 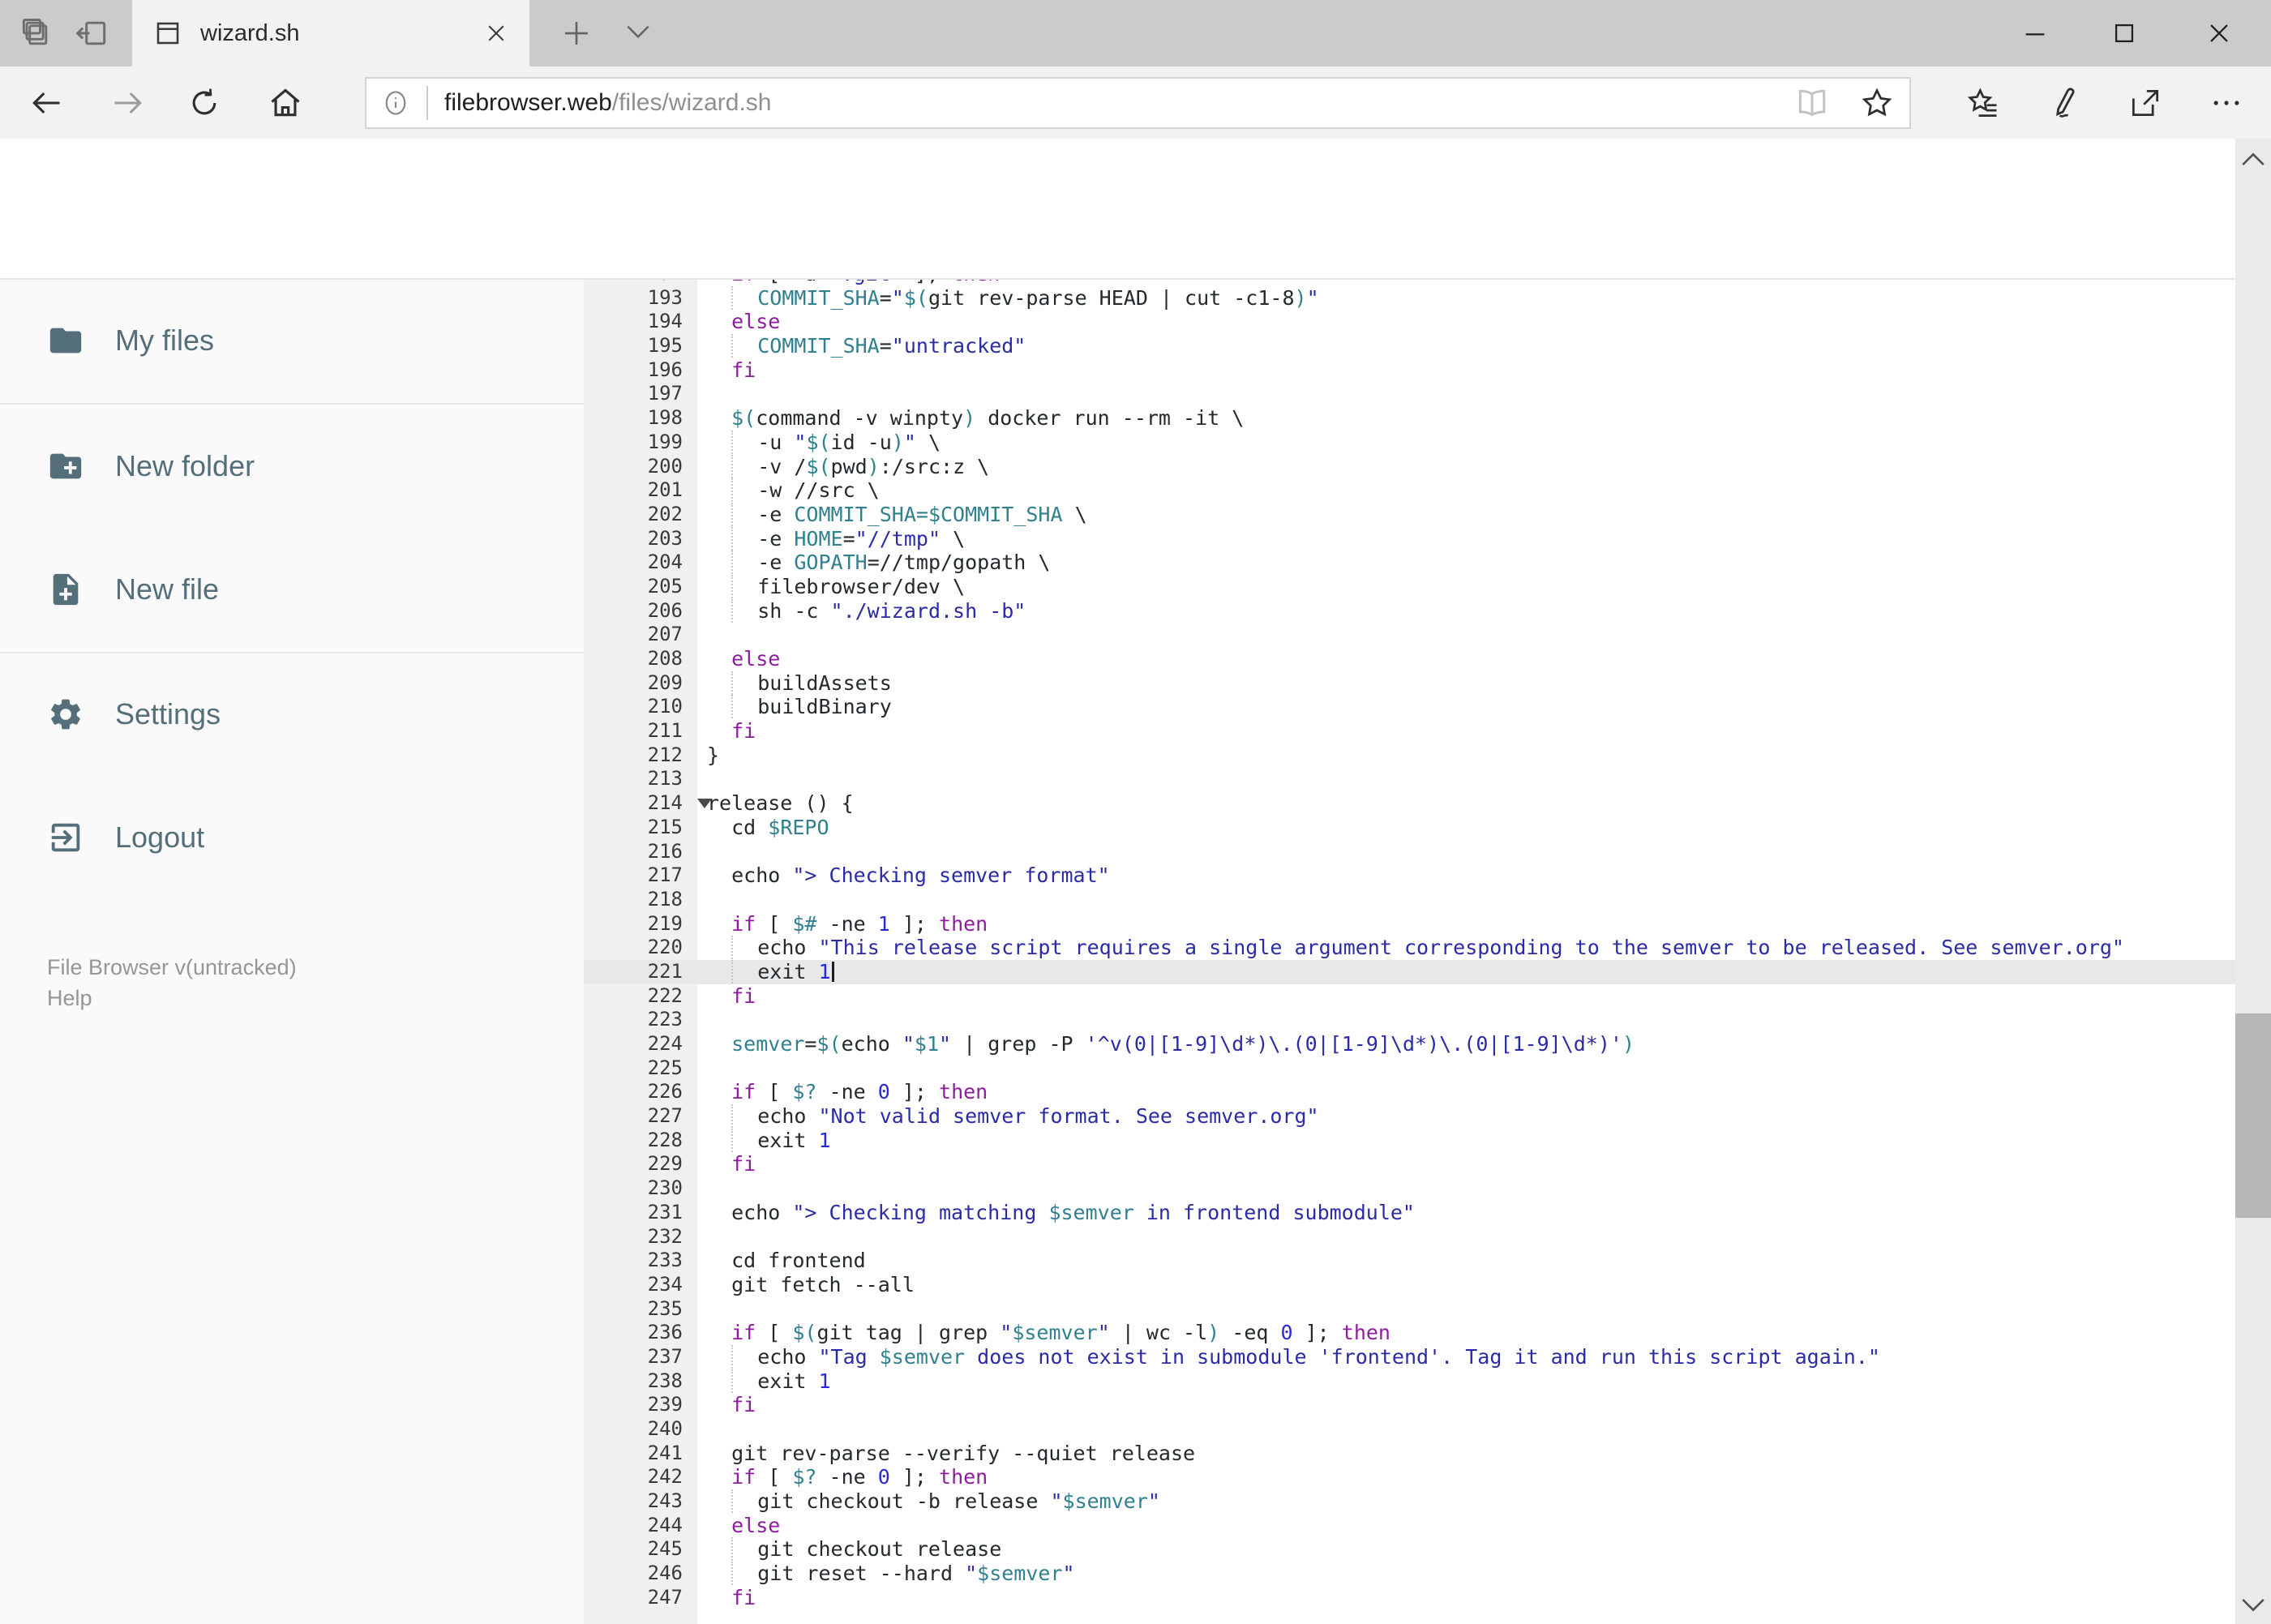 What do you see at coordinates (1409, 1405) in the screenshot?
I see `code-line: 239 fi` at bounding box center [1409, 1405].